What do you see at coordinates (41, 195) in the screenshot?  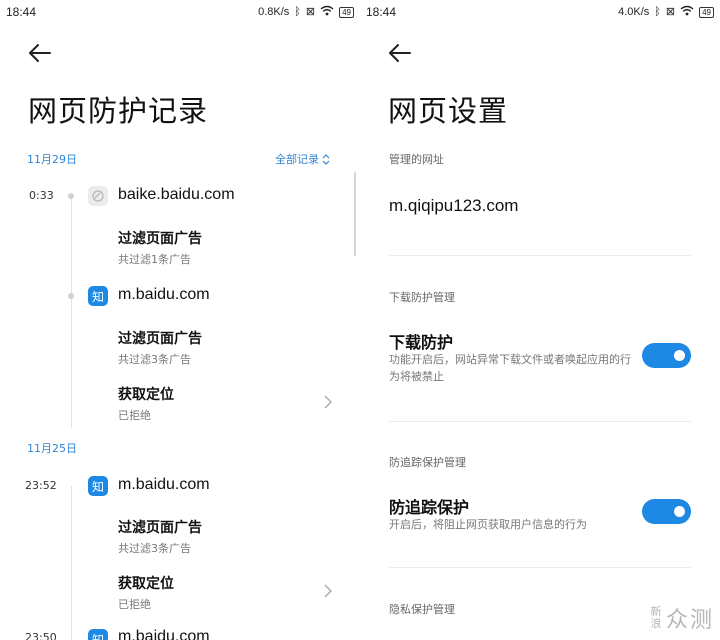 I see `entry-time: 0:33` at bounding box center [41, 195].